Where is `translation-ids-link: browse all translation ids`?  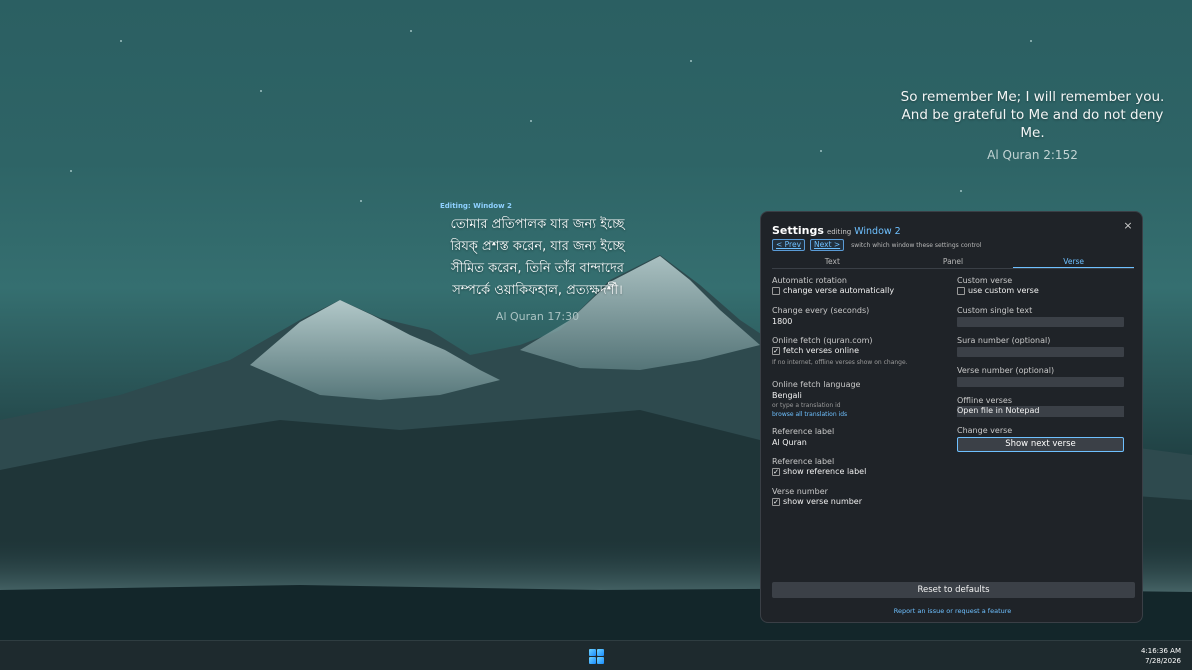 translation-ids-link: browse all translation ids is located at coordinates (816, 414).